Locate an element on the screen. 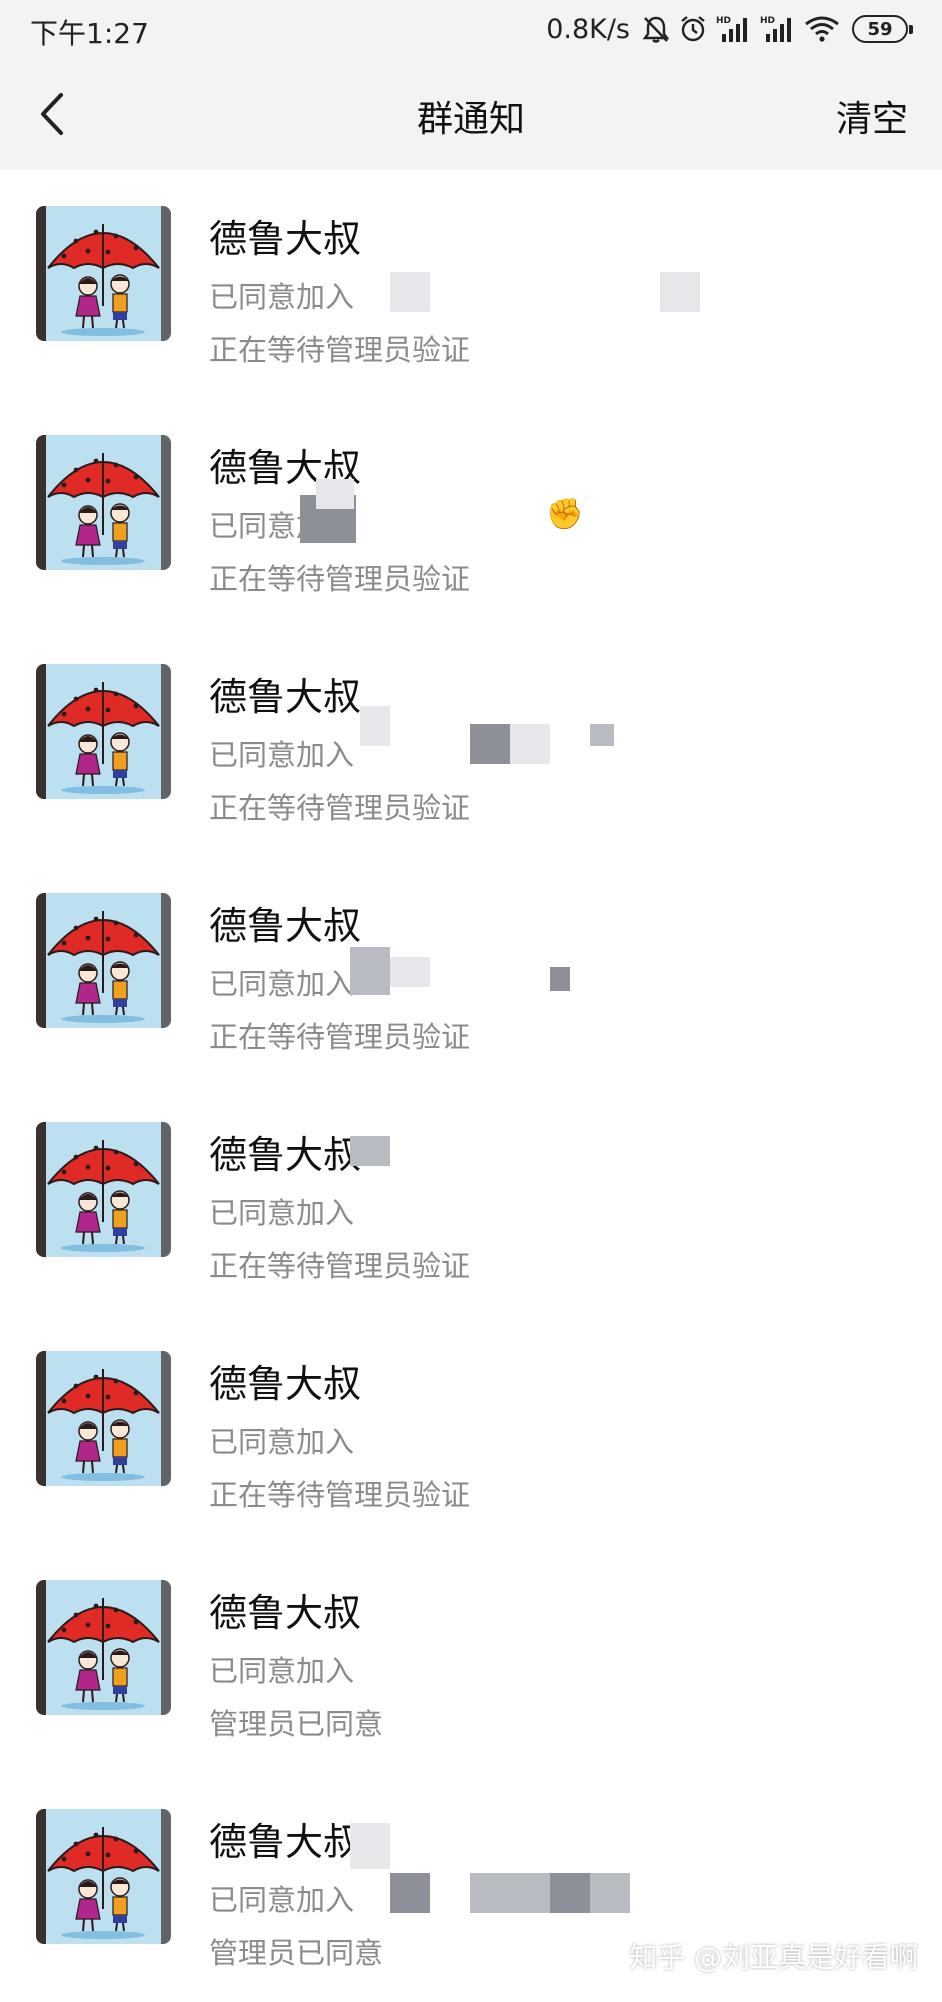  wifi-icon is located at coordinates (822, 29).